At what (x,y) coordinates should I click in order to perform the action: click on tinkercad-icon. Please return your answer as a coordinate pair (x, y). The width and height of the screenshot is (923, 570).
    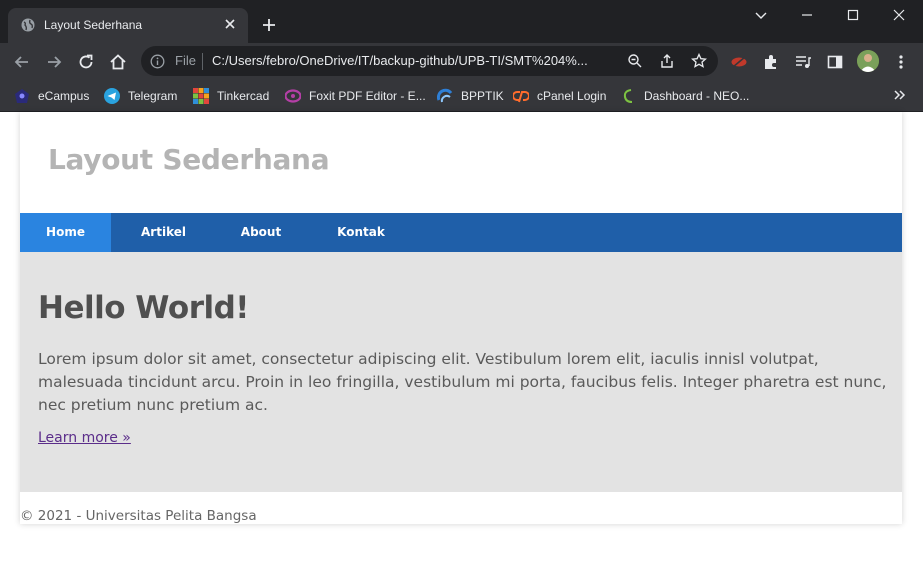
    Looking at the image, I should click on (201, 96).